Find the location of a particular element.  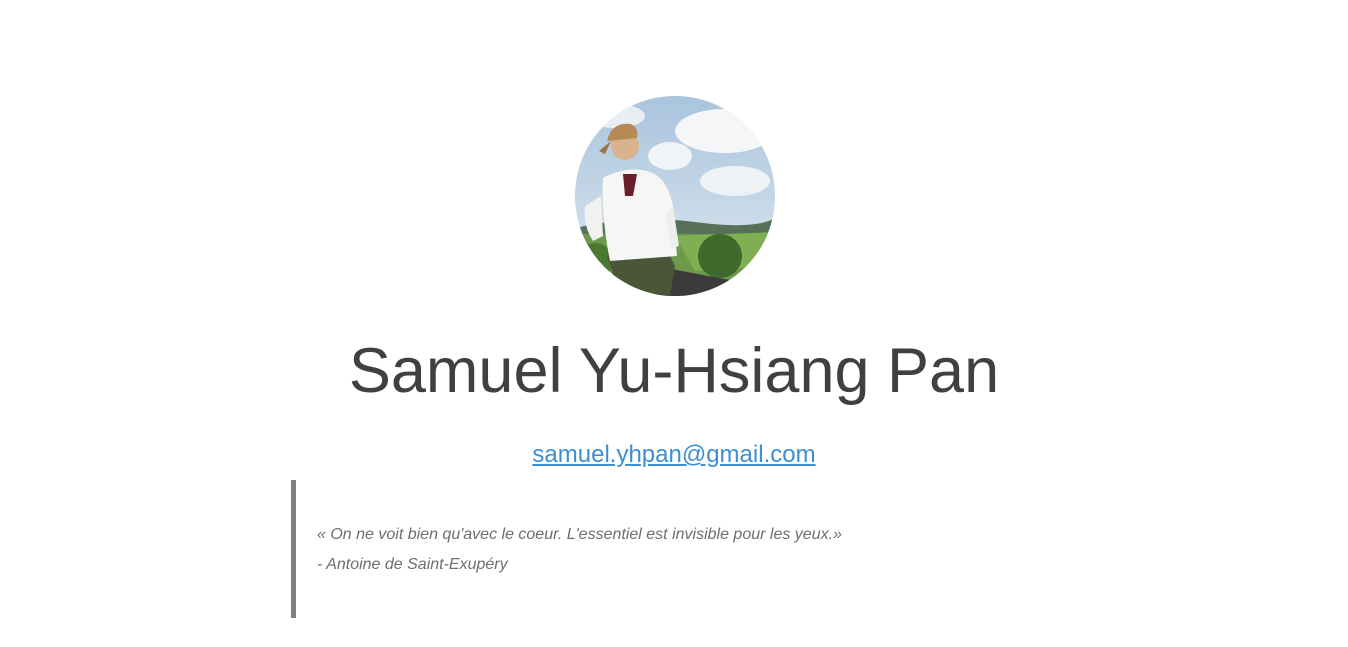

profile-avatar is located at coordinates (675, 196).